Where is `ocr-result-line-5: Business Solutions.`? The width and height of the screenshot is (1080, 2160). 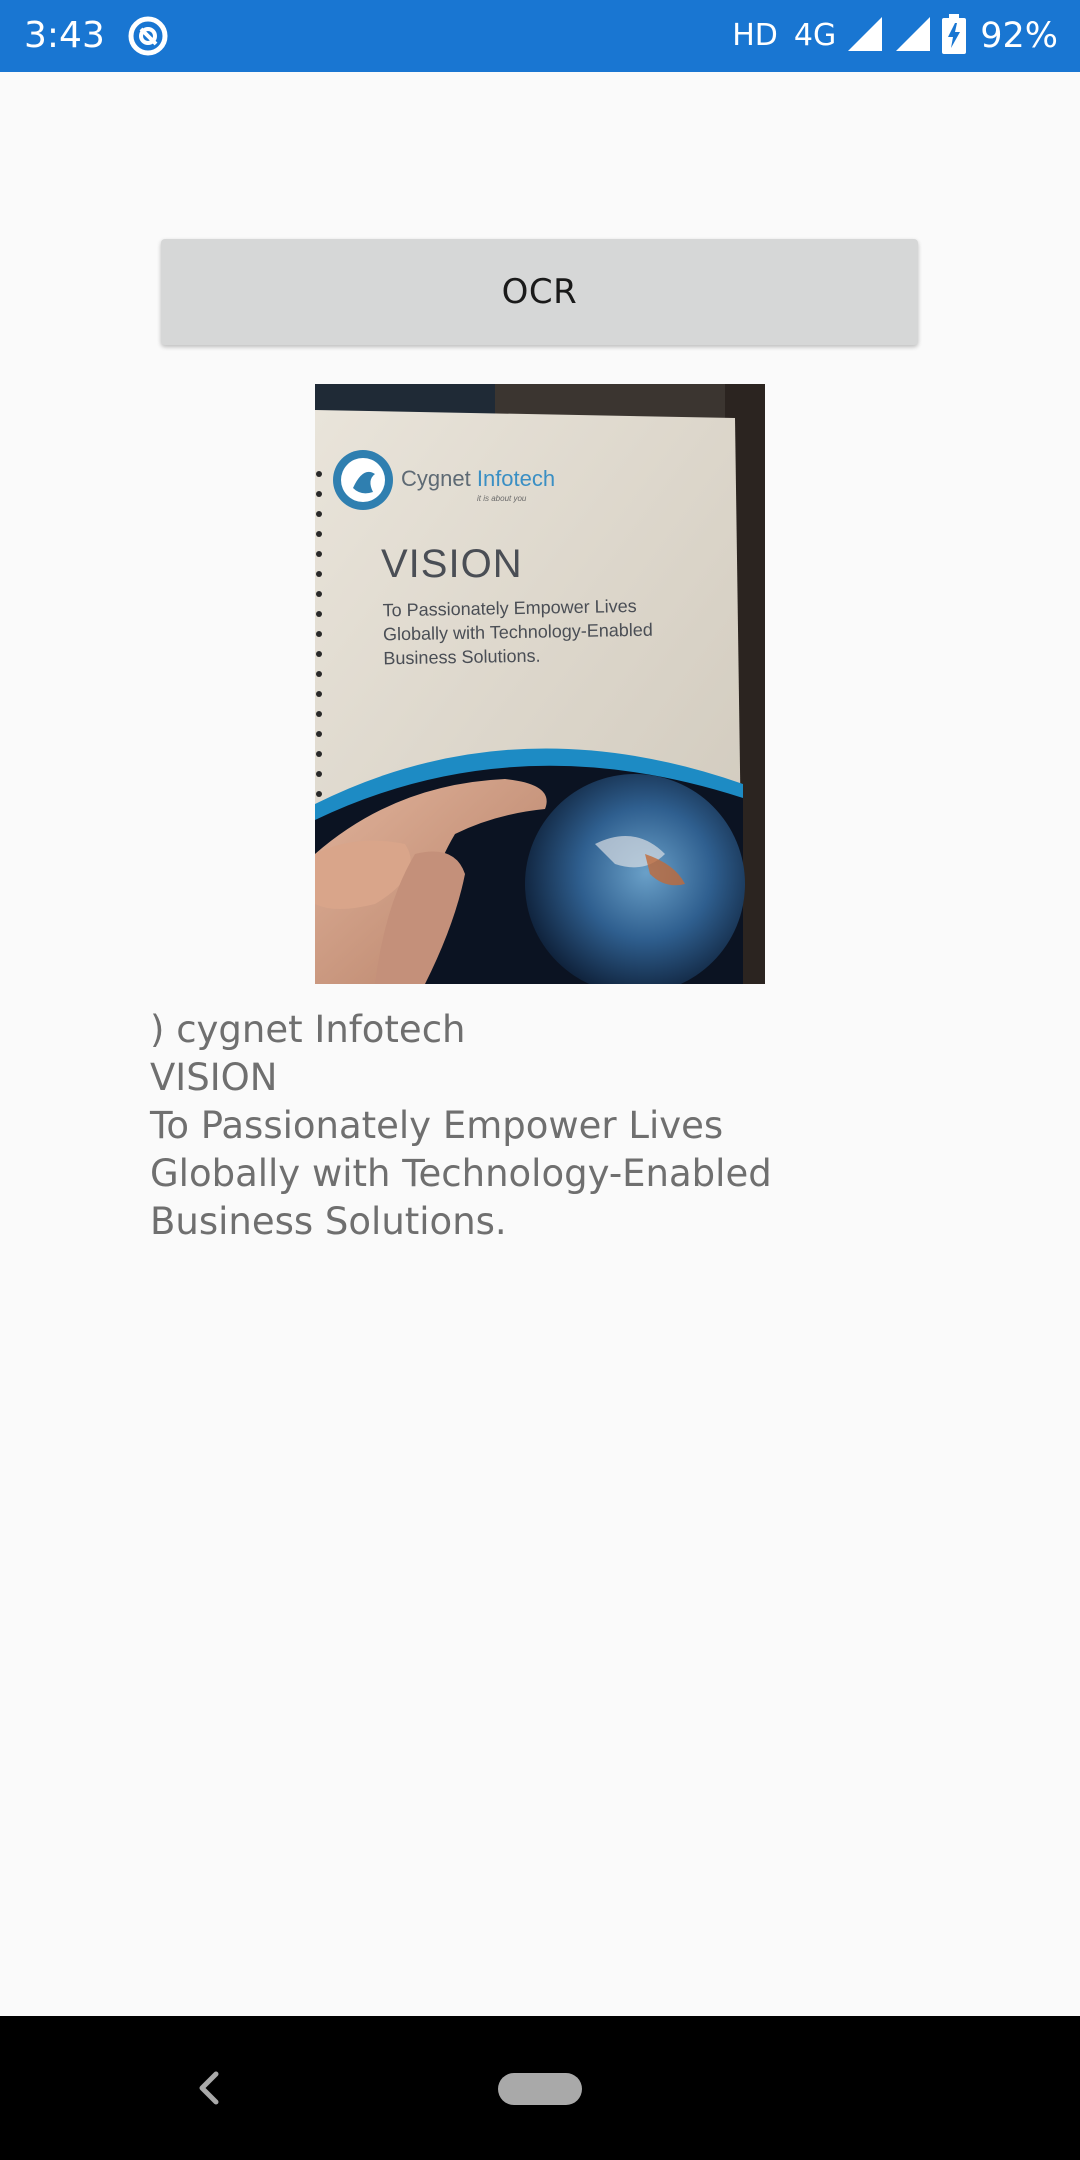 ocr-result-line-5: Business Solutions. is located at coordinates (328, 1221).